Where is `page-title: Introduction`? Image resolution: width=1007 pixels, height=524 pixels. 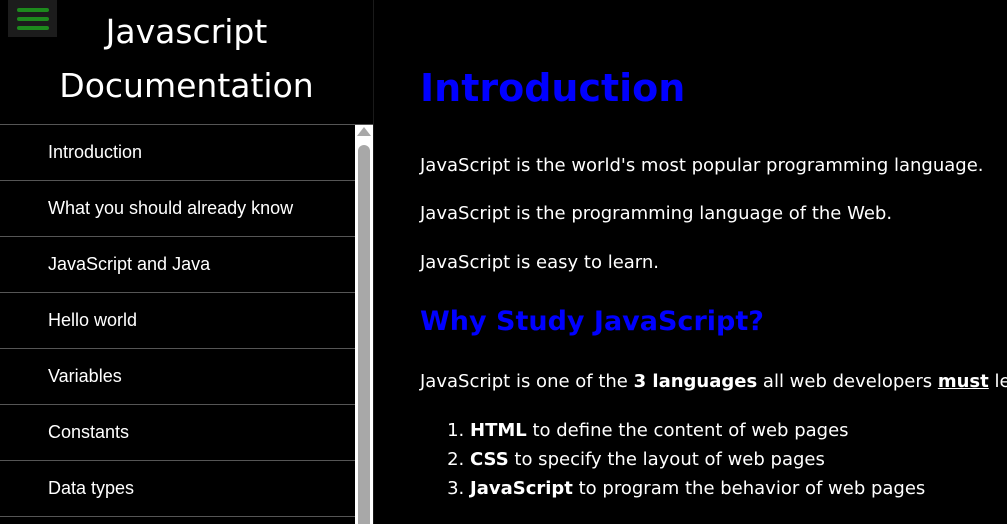
page-title: Introduction is located at coordinates (553, 88).